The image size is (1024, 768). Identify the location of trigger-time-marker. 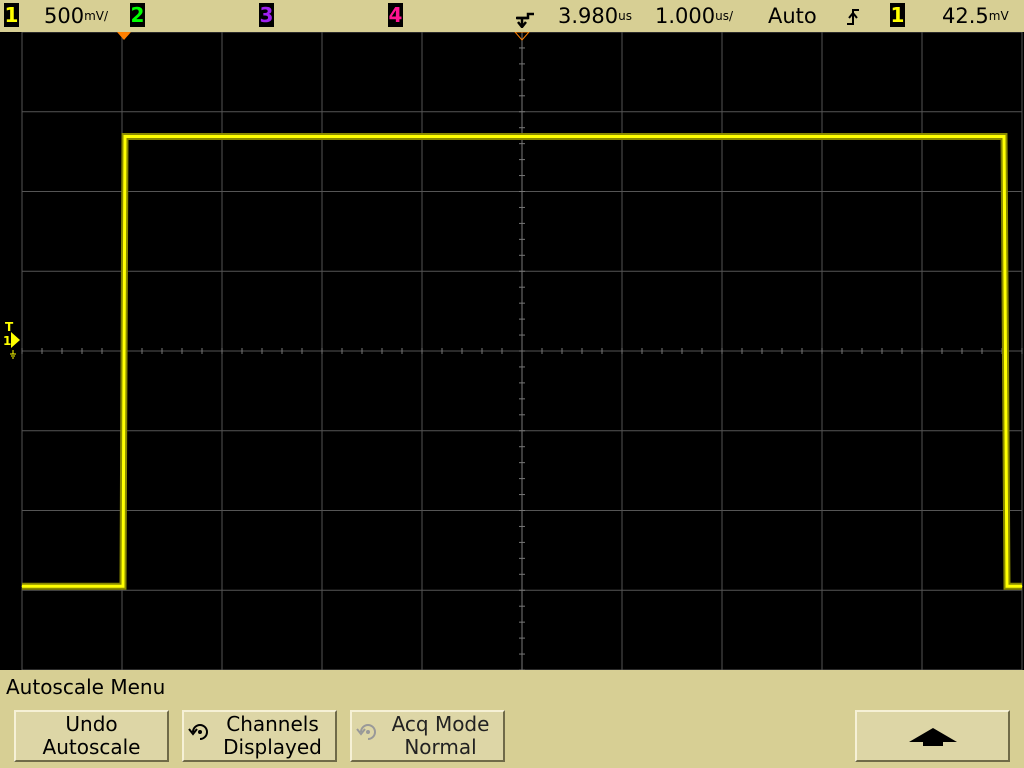
(124, 36).